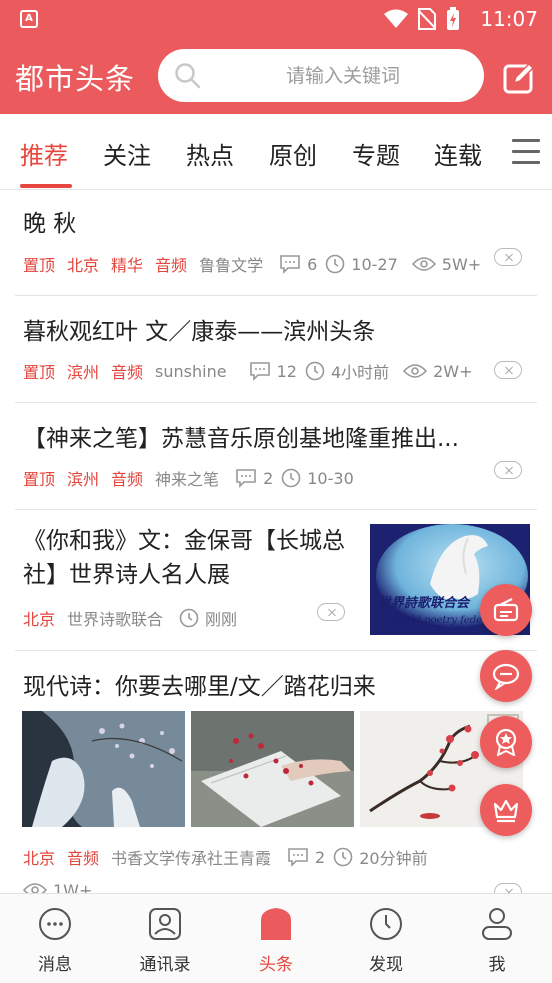  Describe the element at coordinates (55, 924) in the screenshot. I see `message-bubble-icon` at that location.